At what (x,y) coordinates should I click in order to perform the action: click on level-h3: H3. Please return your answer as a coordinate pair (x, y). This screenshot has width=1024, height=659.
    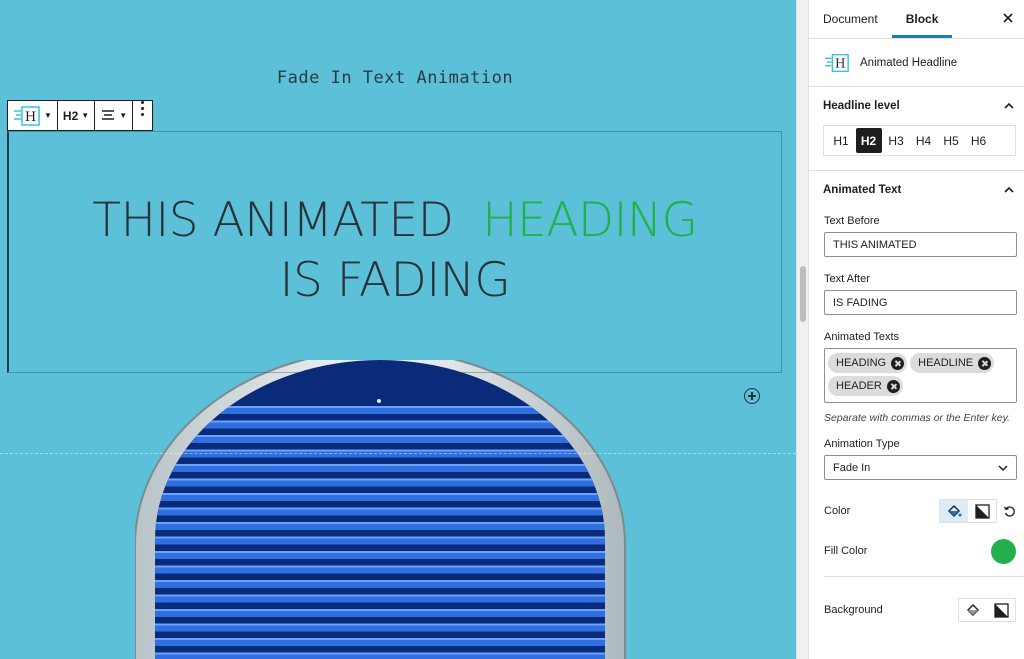
    Looking at the image, I should click on (896, 140).